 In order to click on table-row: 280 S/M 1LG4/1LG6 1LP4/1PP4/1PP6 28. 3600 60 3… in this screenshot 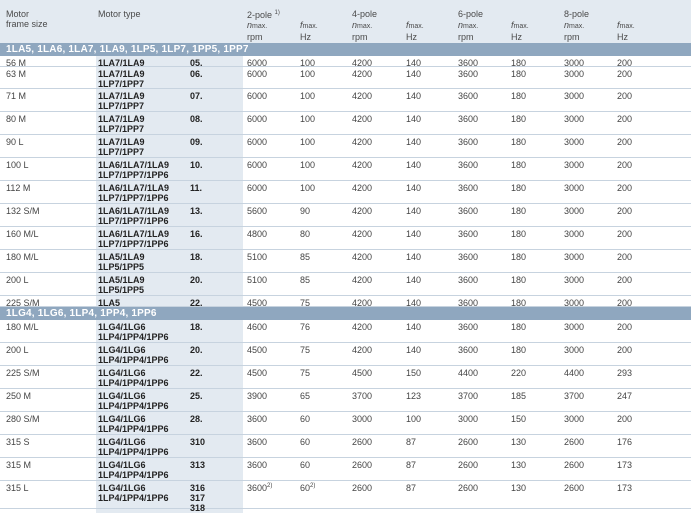, I will do `click(345, 423)`.